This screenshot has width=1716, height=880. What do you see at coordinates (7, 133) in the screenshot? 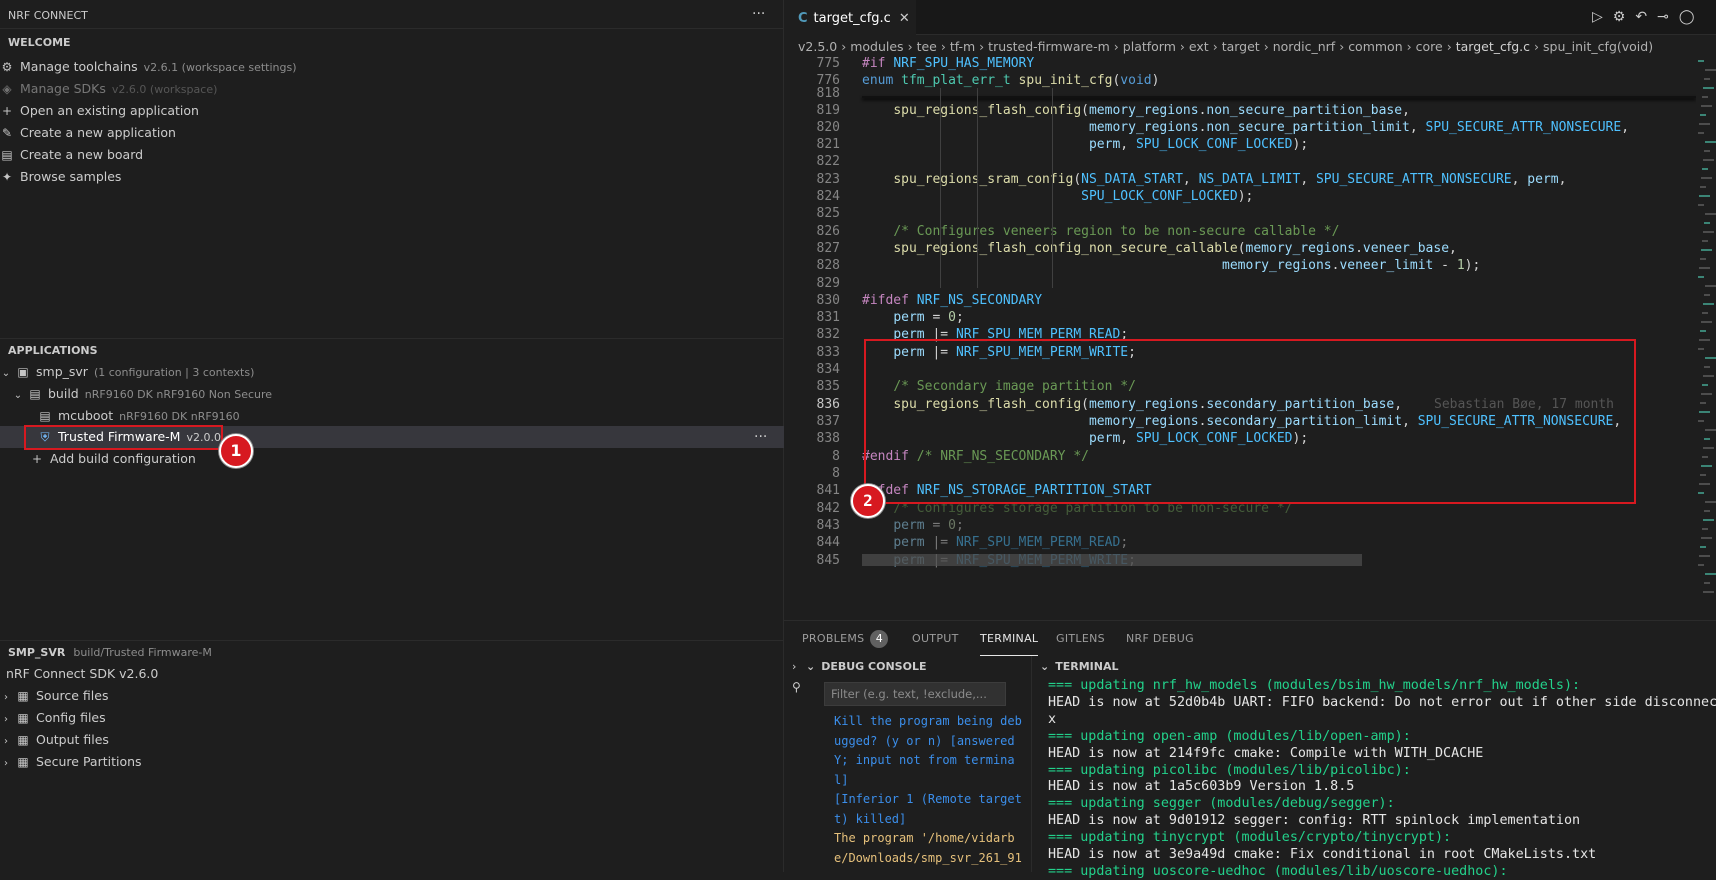
I see `wand-icon: ✎` at bounding box center [7, 133].